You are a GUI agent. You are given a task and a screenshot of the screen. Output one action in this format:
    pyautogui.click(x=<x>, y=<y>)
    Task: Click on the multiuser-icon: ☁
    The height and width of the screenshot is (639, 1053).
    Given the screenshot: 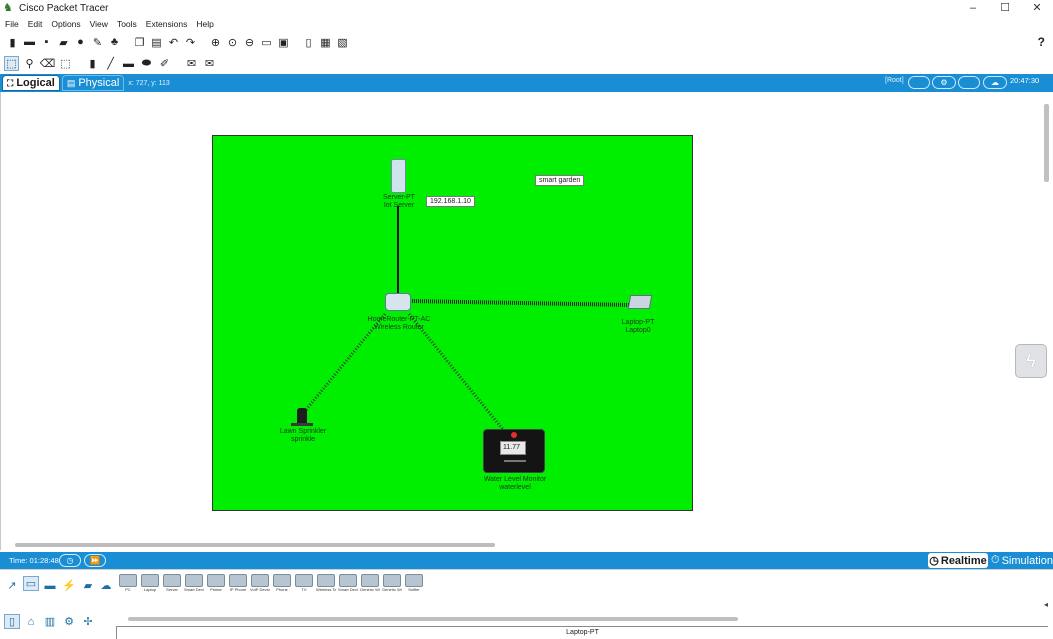 What is the action you would take?
    pyautogui.click(x=106, y=585)
    